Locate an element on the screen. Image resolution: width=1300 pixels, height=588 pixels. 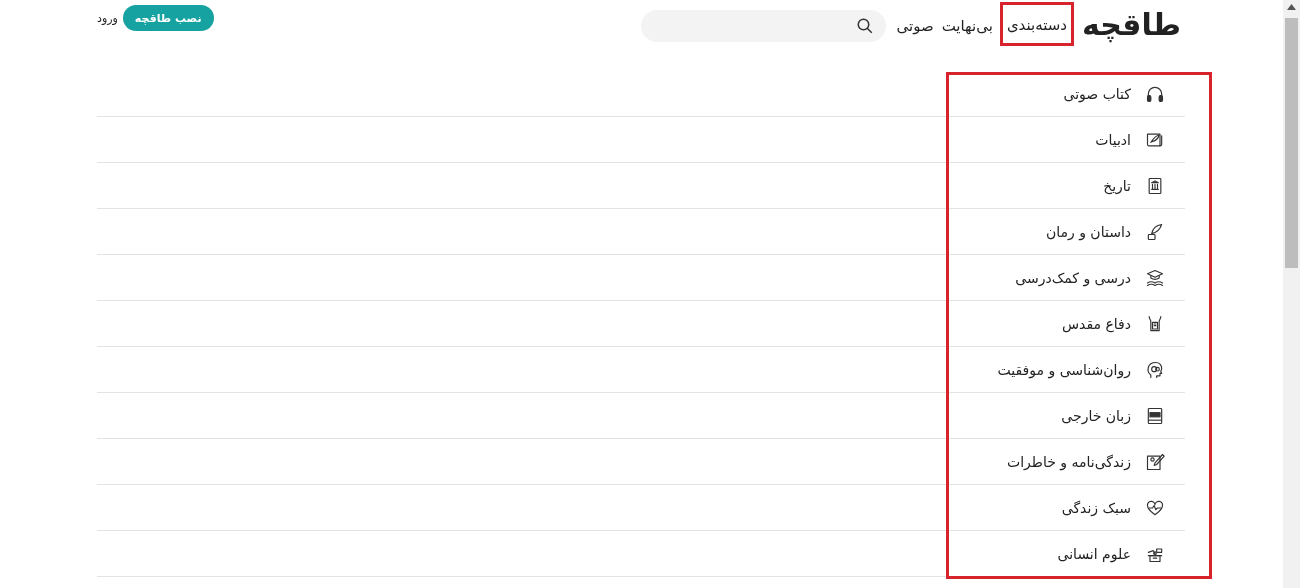
nav-link: بی‌نهایت is located at coordinates (967, 26).